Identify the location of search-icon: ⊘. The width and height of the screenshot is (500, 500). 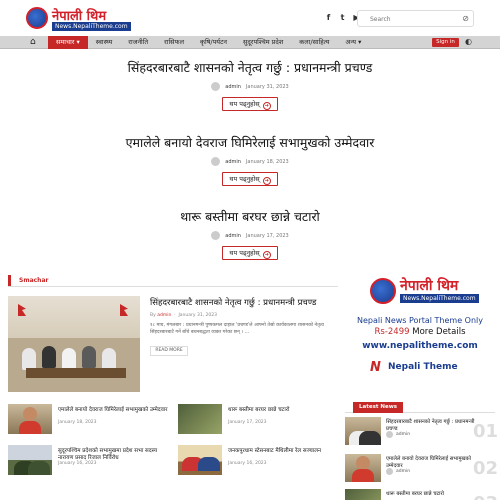
(465, 18).